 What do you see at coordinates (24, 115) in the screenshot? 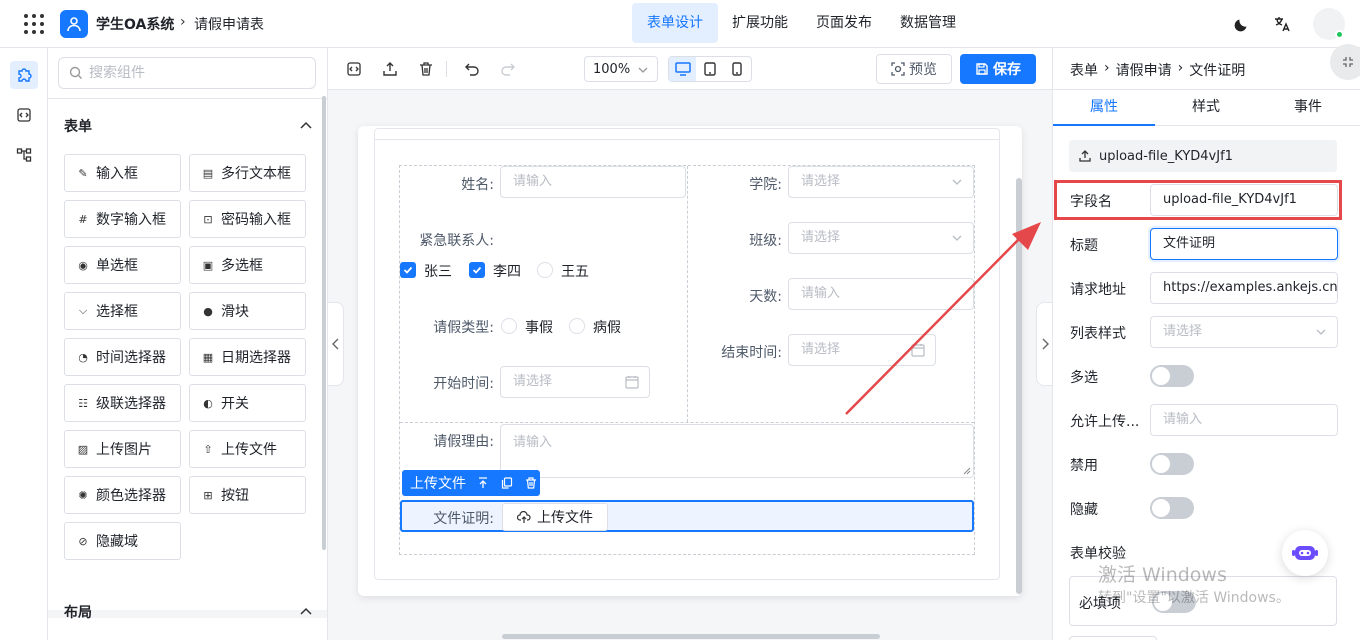
I see `rail-code` at bounding box center [24, 115].